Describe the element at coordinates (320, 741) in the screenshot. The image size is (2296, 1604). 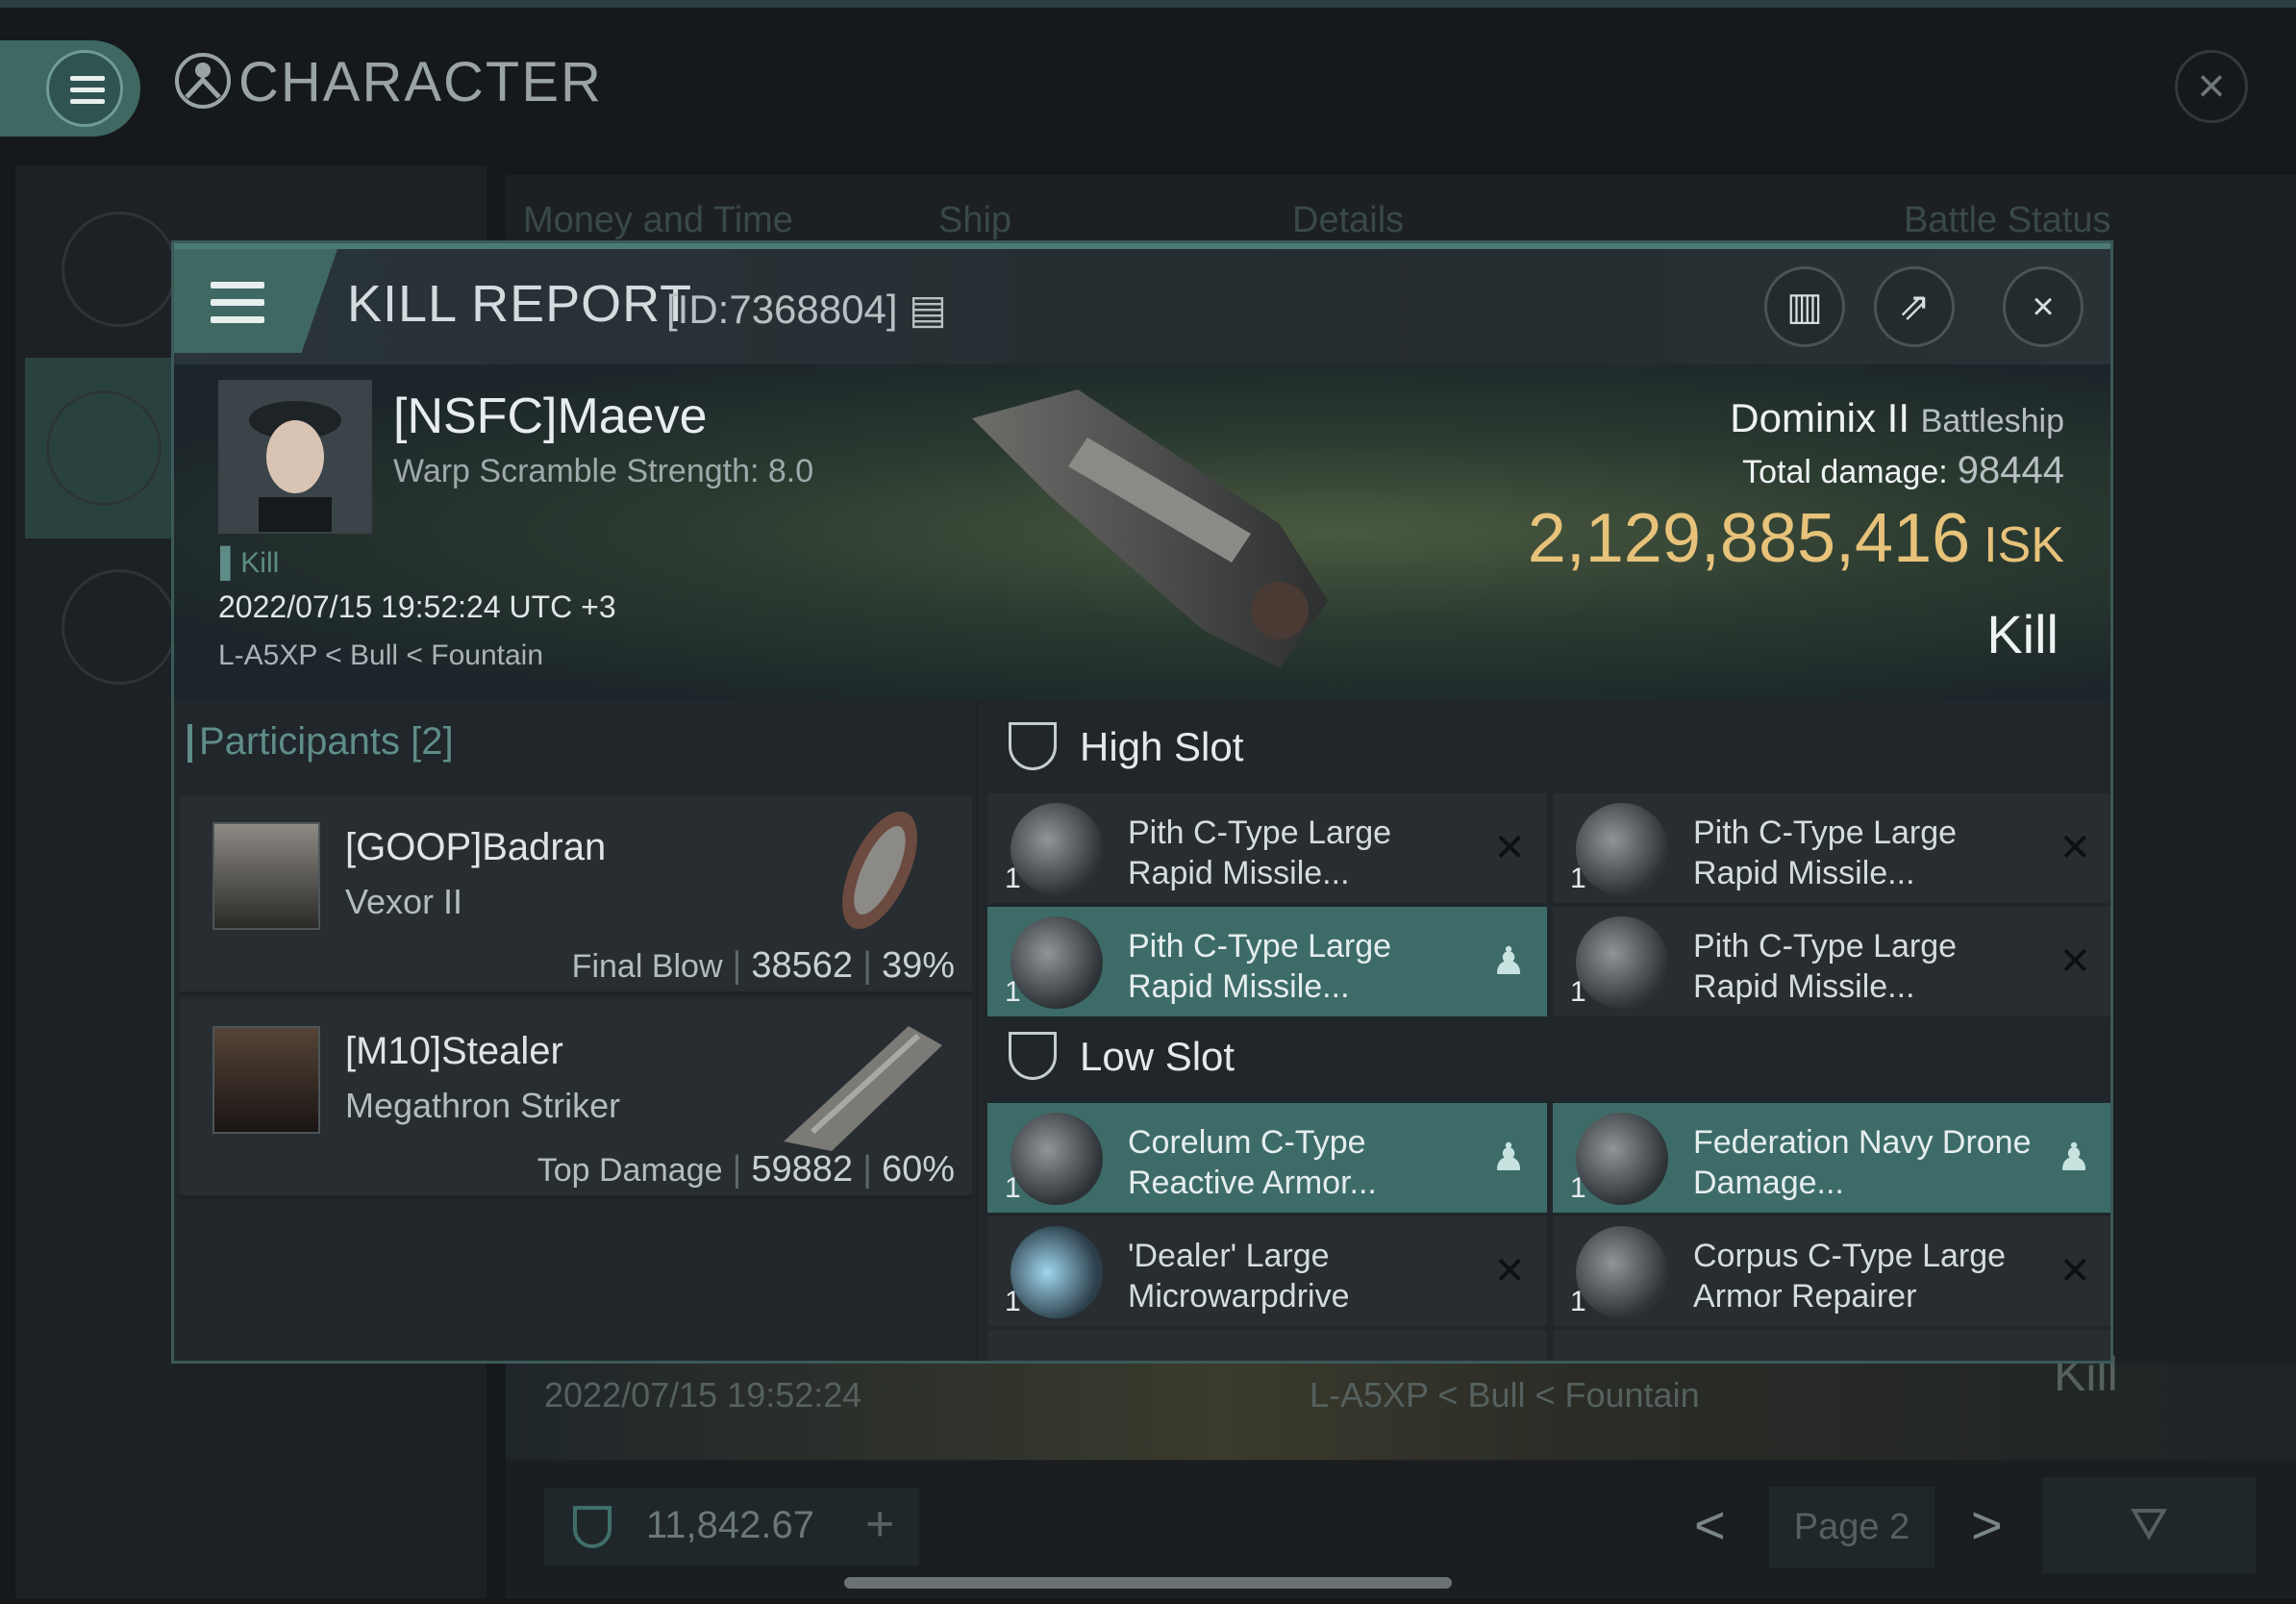
I see `participants-header: Participants [2]` at that location.